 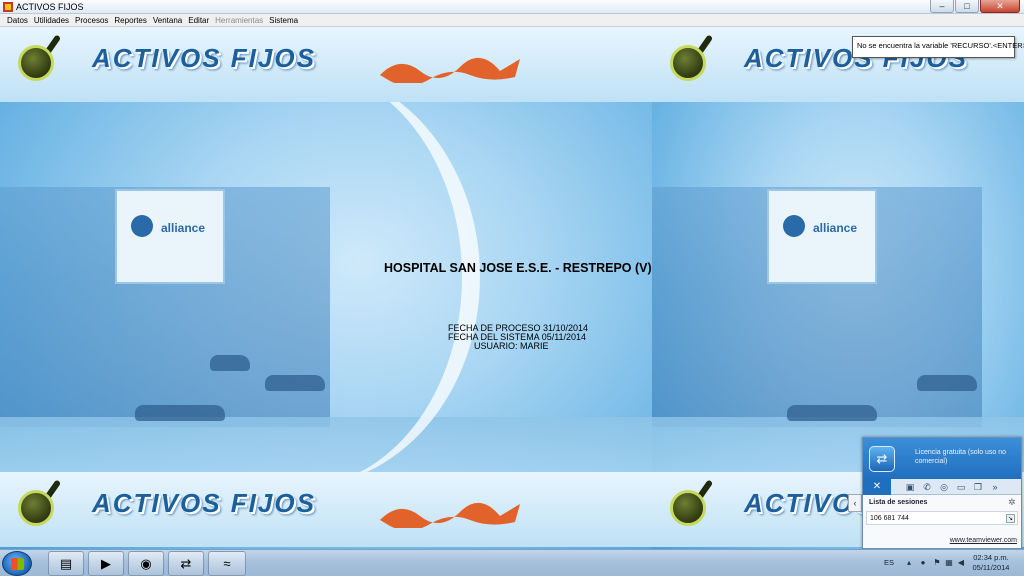 I want to click on close-button: ✕, so click(x=1000, y=6).